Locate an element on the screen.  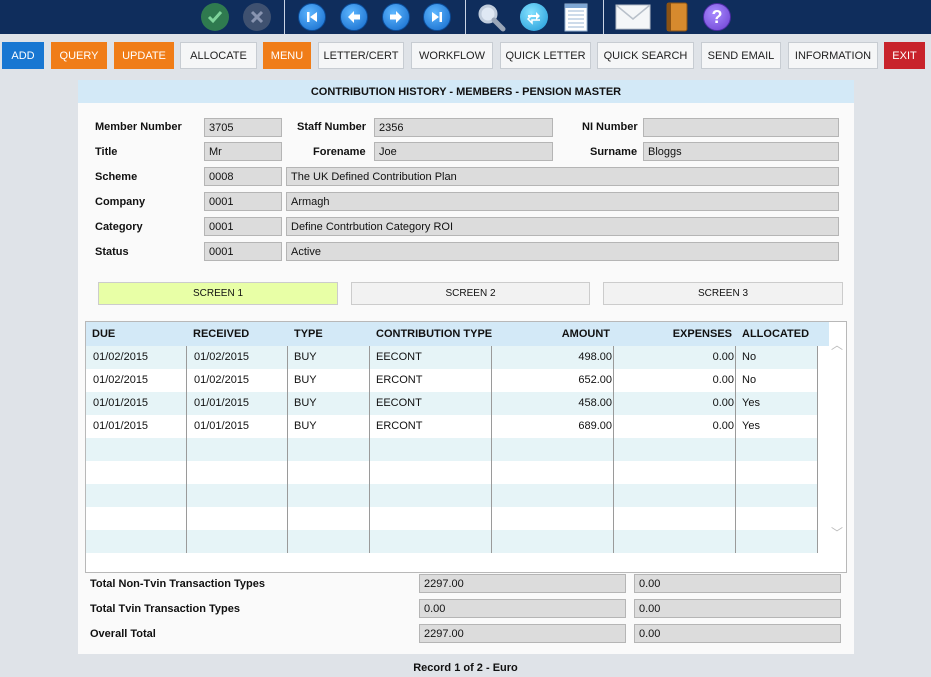
cell-allocated: Yes is located at coordinates (751, 426).